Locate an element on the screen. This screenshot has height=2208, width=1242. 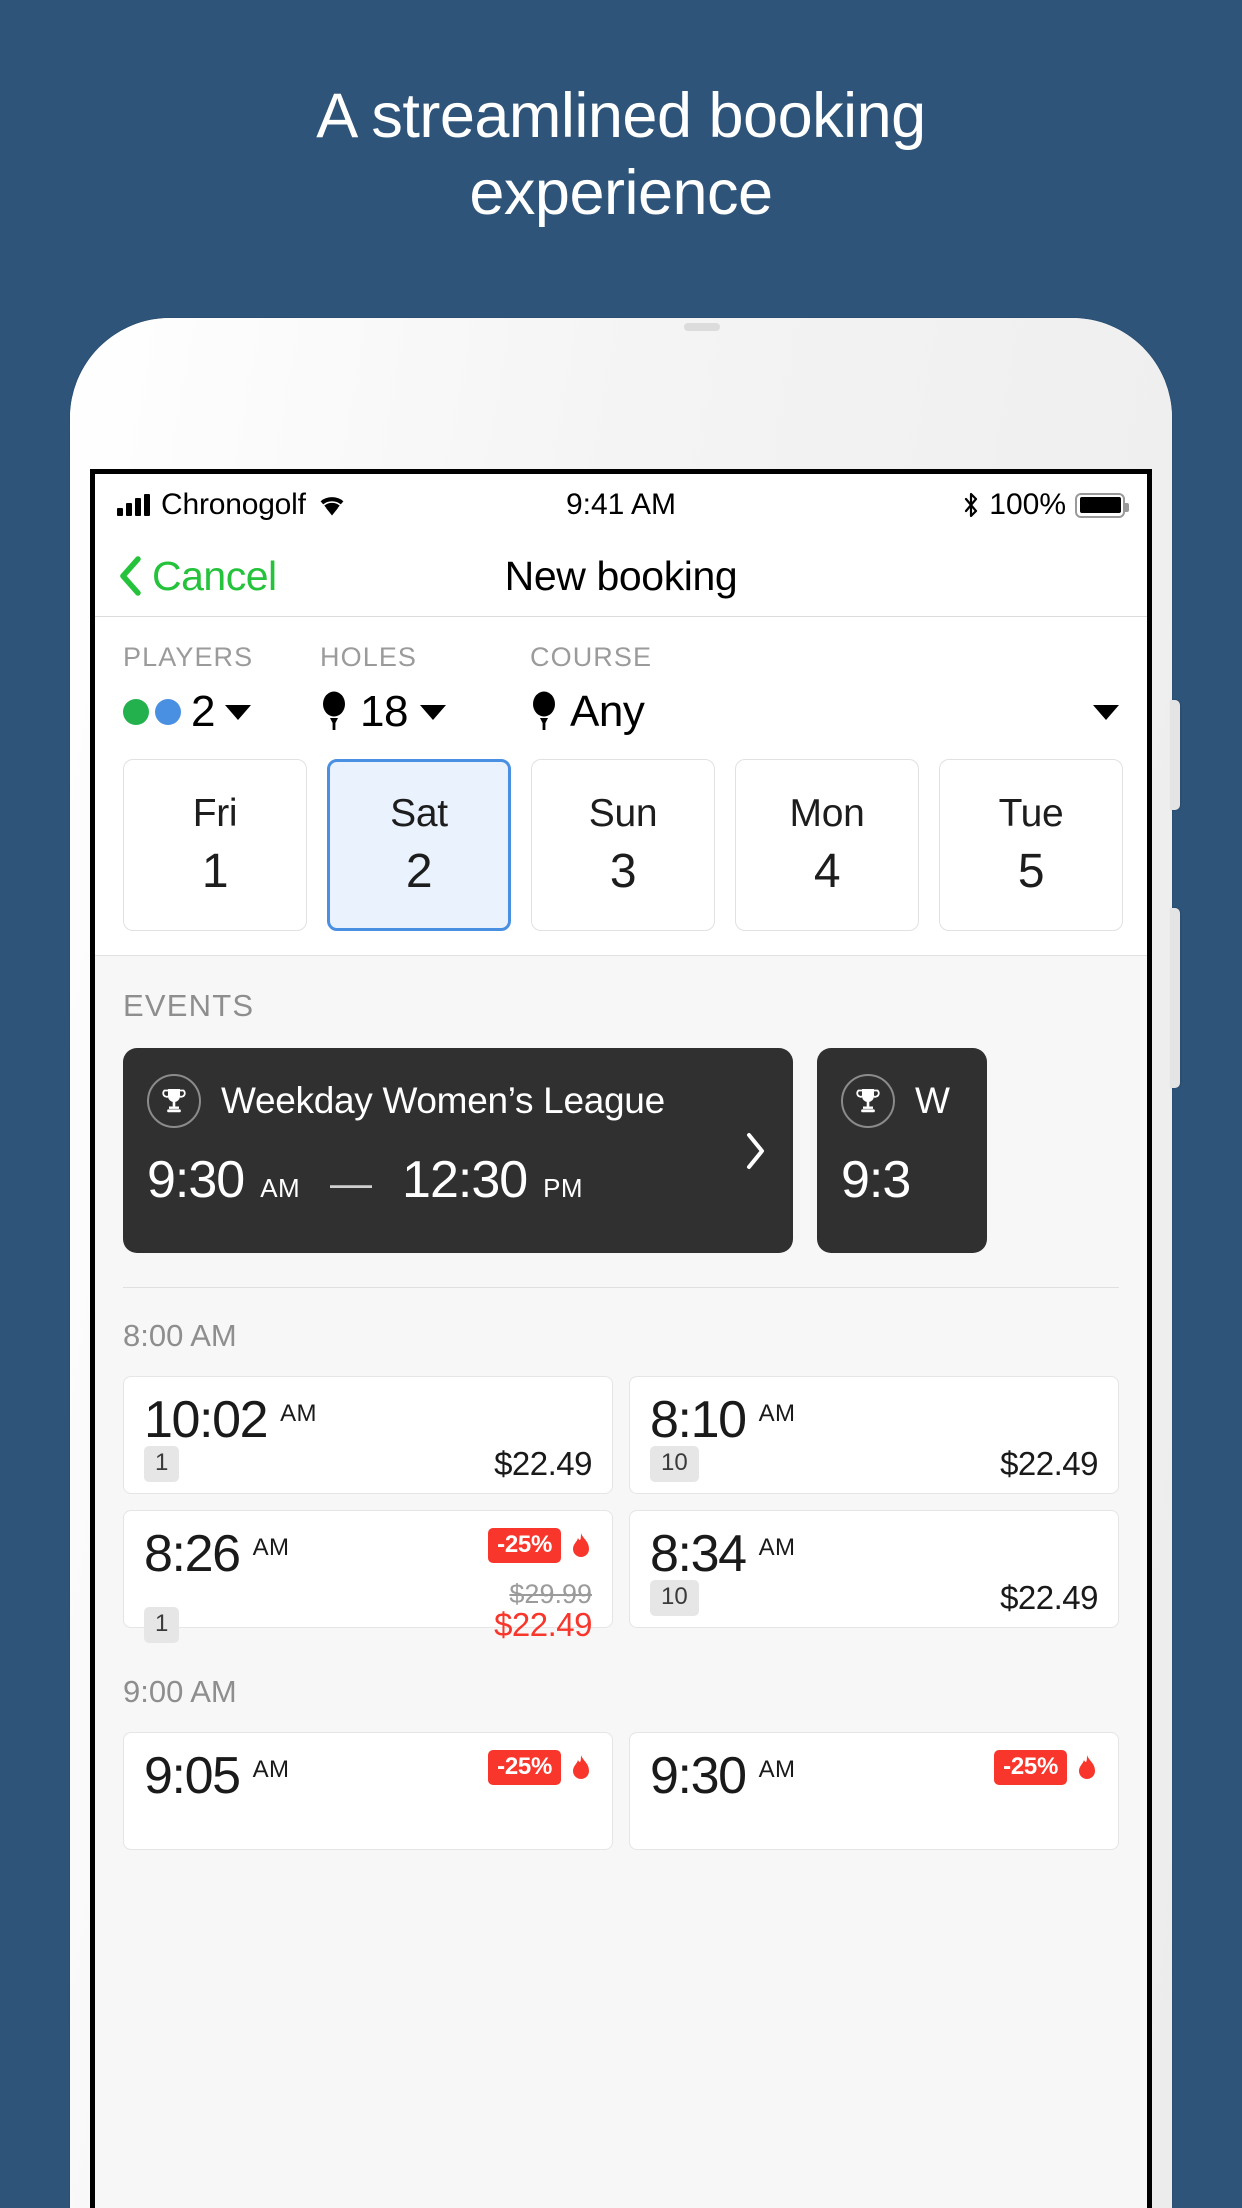
filter-bar: PLAYERS HOLES COURSE 2 18 Any is located at coordinates (621, 677).